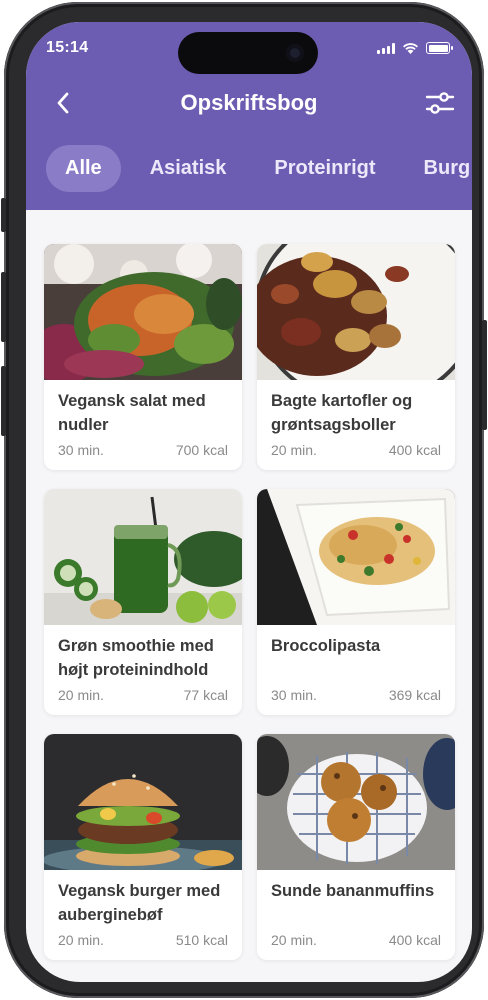  I want to click on recipe-title: Bagte kartofler og grøntsagsboller, so click(342, 413).